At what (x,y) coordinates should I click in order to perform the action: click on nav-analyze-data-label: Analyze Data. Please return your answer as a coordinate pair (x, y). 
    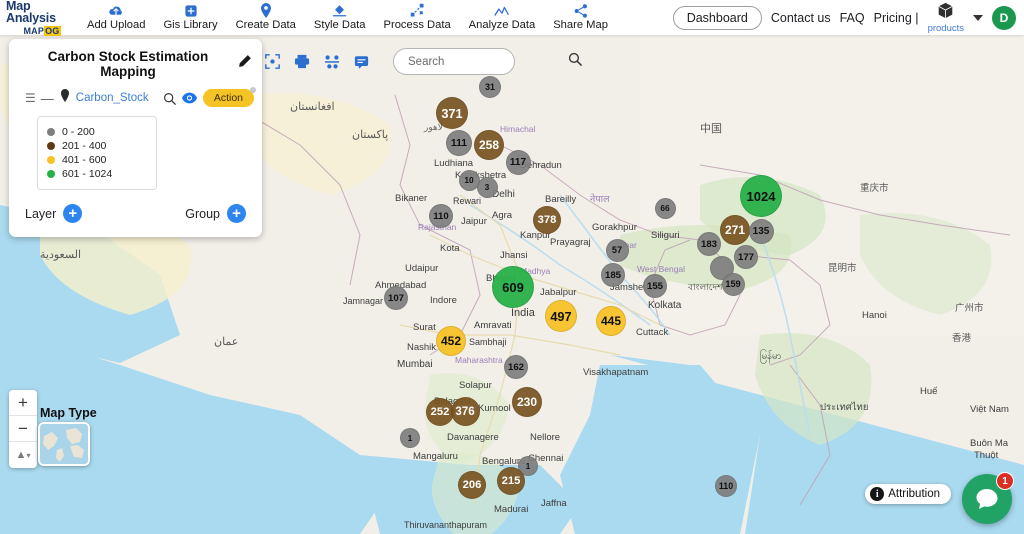
    Looking at the image, I should click on (502, 25).